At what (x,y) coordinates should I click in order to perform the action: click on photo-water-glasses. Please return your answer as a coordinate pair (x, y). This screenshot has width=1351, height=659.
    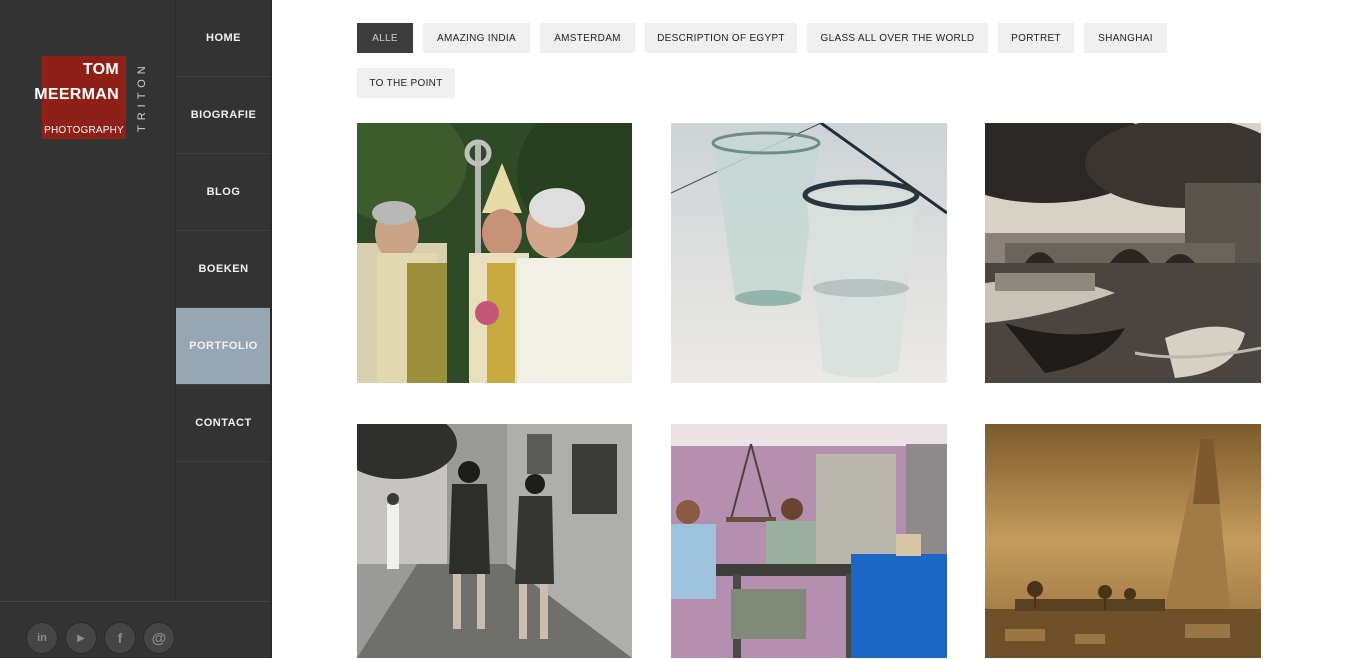
    Looking at the image, I should click on (809, 253).